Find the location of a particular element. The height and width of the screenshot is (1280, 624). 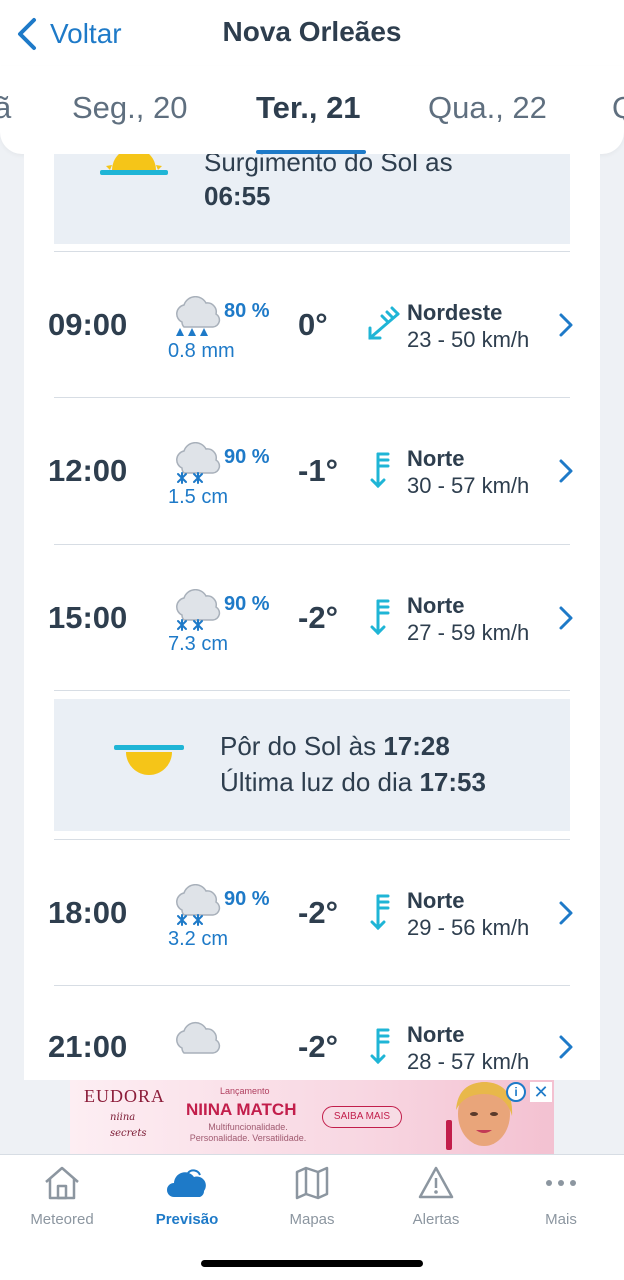

nav-alertas: Alertas is located at coordinates (436, 1203).